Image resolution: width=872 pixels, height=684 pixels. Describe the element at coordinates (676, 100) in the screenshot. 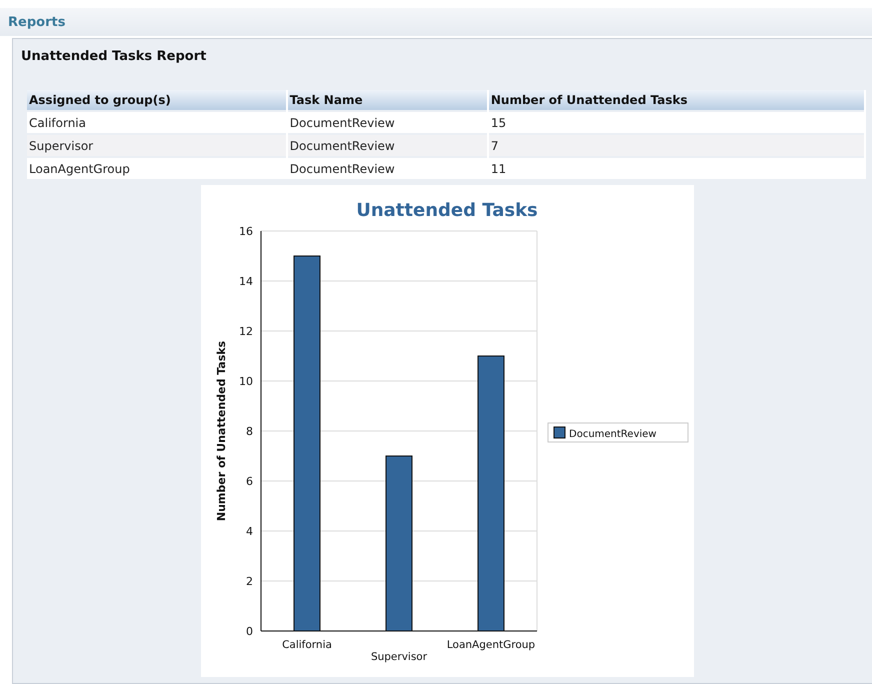

I see `column-header: Number of Unattended Tasks` at that location.